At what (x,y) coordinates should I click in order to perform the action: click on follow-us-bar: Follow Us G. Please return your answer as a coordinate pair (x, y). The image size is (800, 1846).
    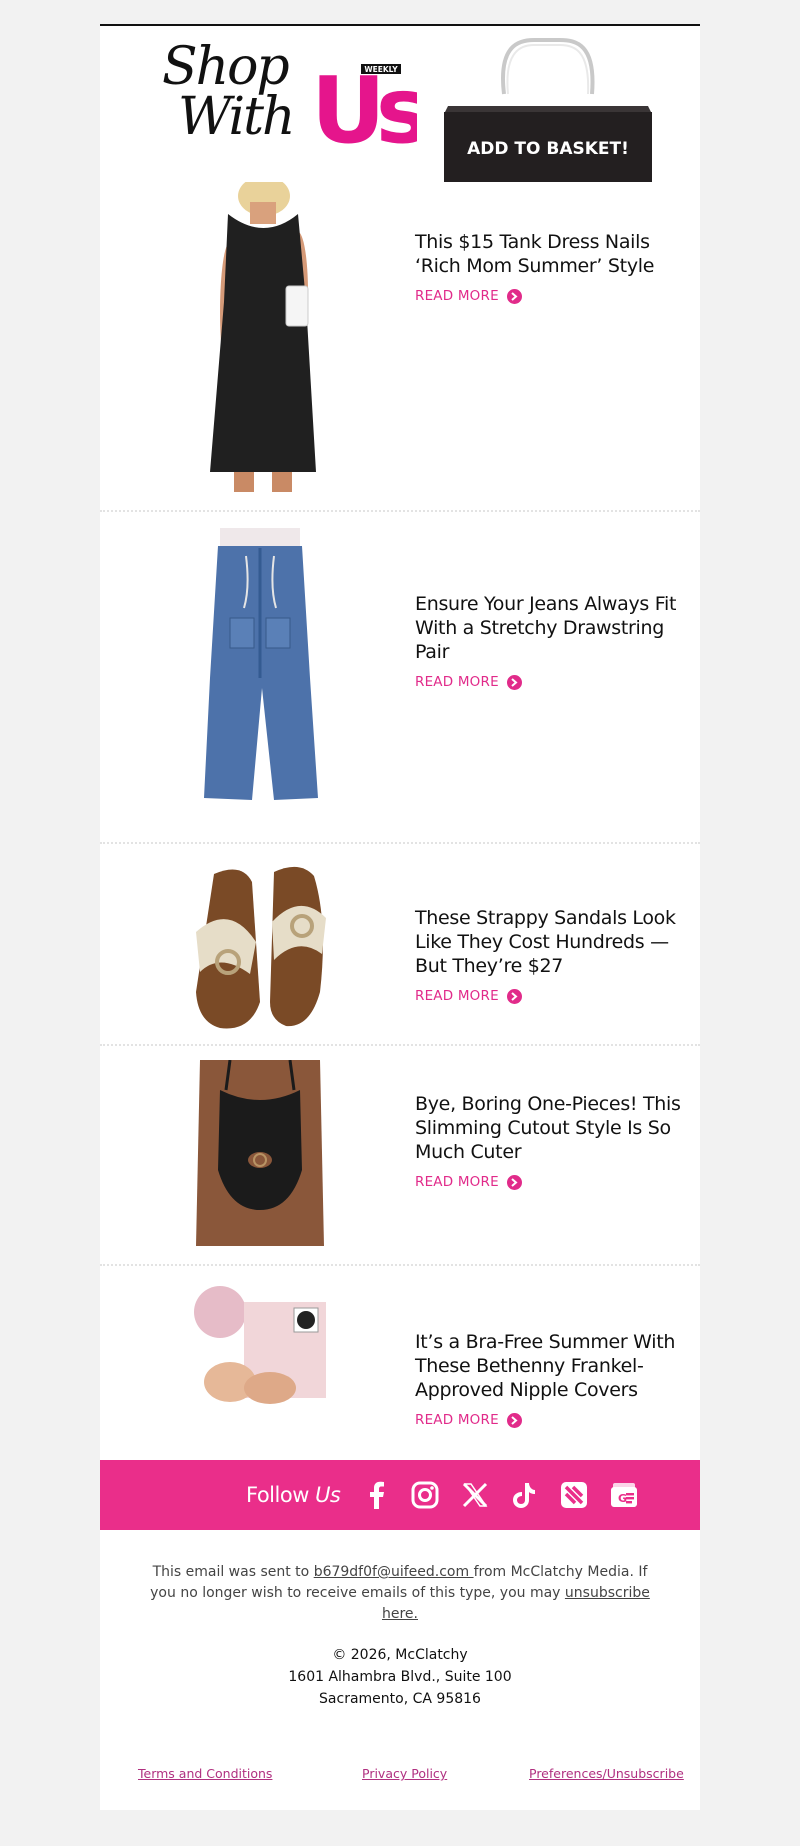
    Looking at the image, I should click on (400, 1495).